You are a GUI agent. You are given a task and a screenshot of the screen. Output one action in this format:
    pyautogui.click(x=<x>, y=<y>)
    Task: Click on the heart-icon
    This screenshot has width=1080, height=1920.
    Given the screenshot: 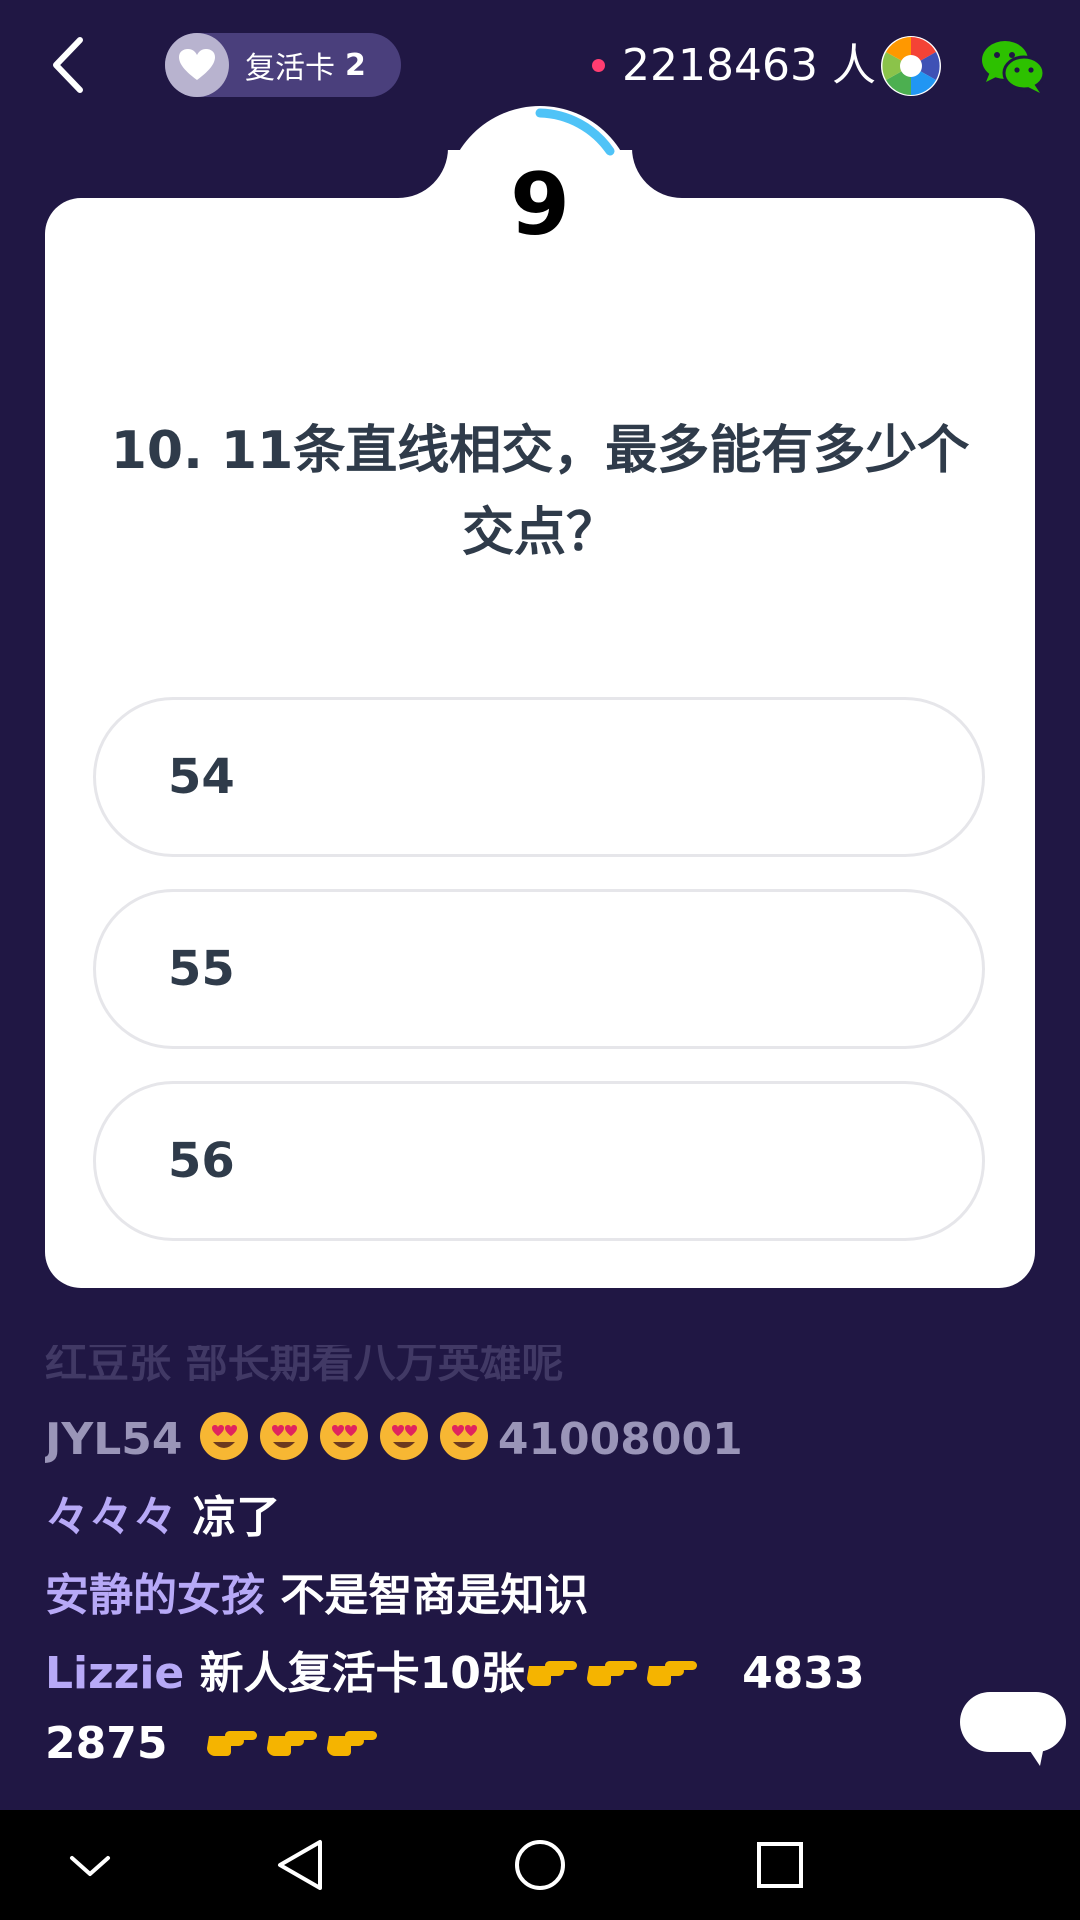 What is the action you would take?
    pyautogui.click(x=197, y=65)
    